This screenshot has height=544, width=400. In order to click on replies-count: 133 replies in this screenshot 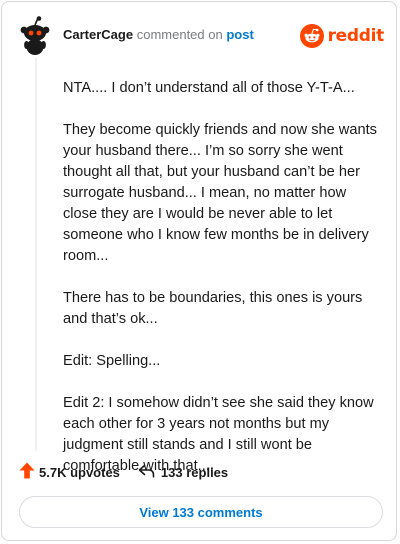, I will do `click(194, 472)`.